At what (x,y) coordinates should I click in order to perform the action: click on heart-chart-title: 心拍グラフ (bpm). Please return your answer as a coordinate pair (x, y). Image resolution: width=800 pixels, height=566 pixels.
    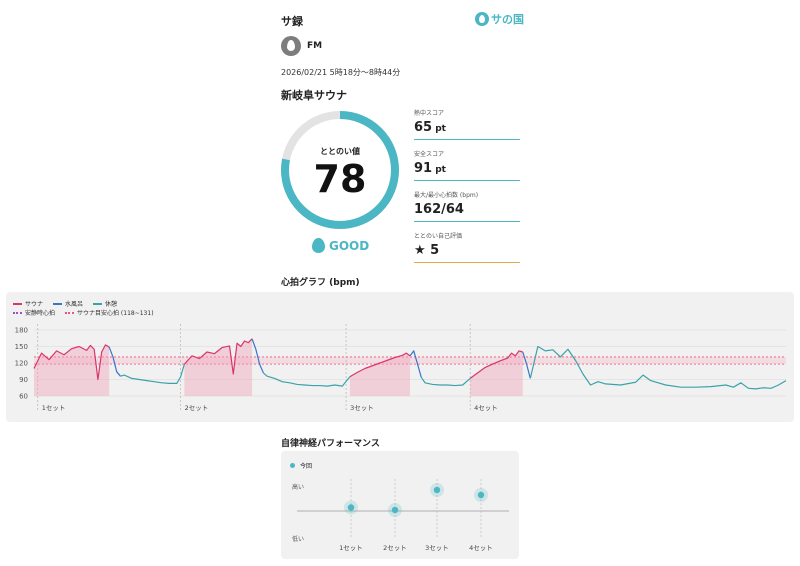
    Looking at the image, I should click on (320, 283).